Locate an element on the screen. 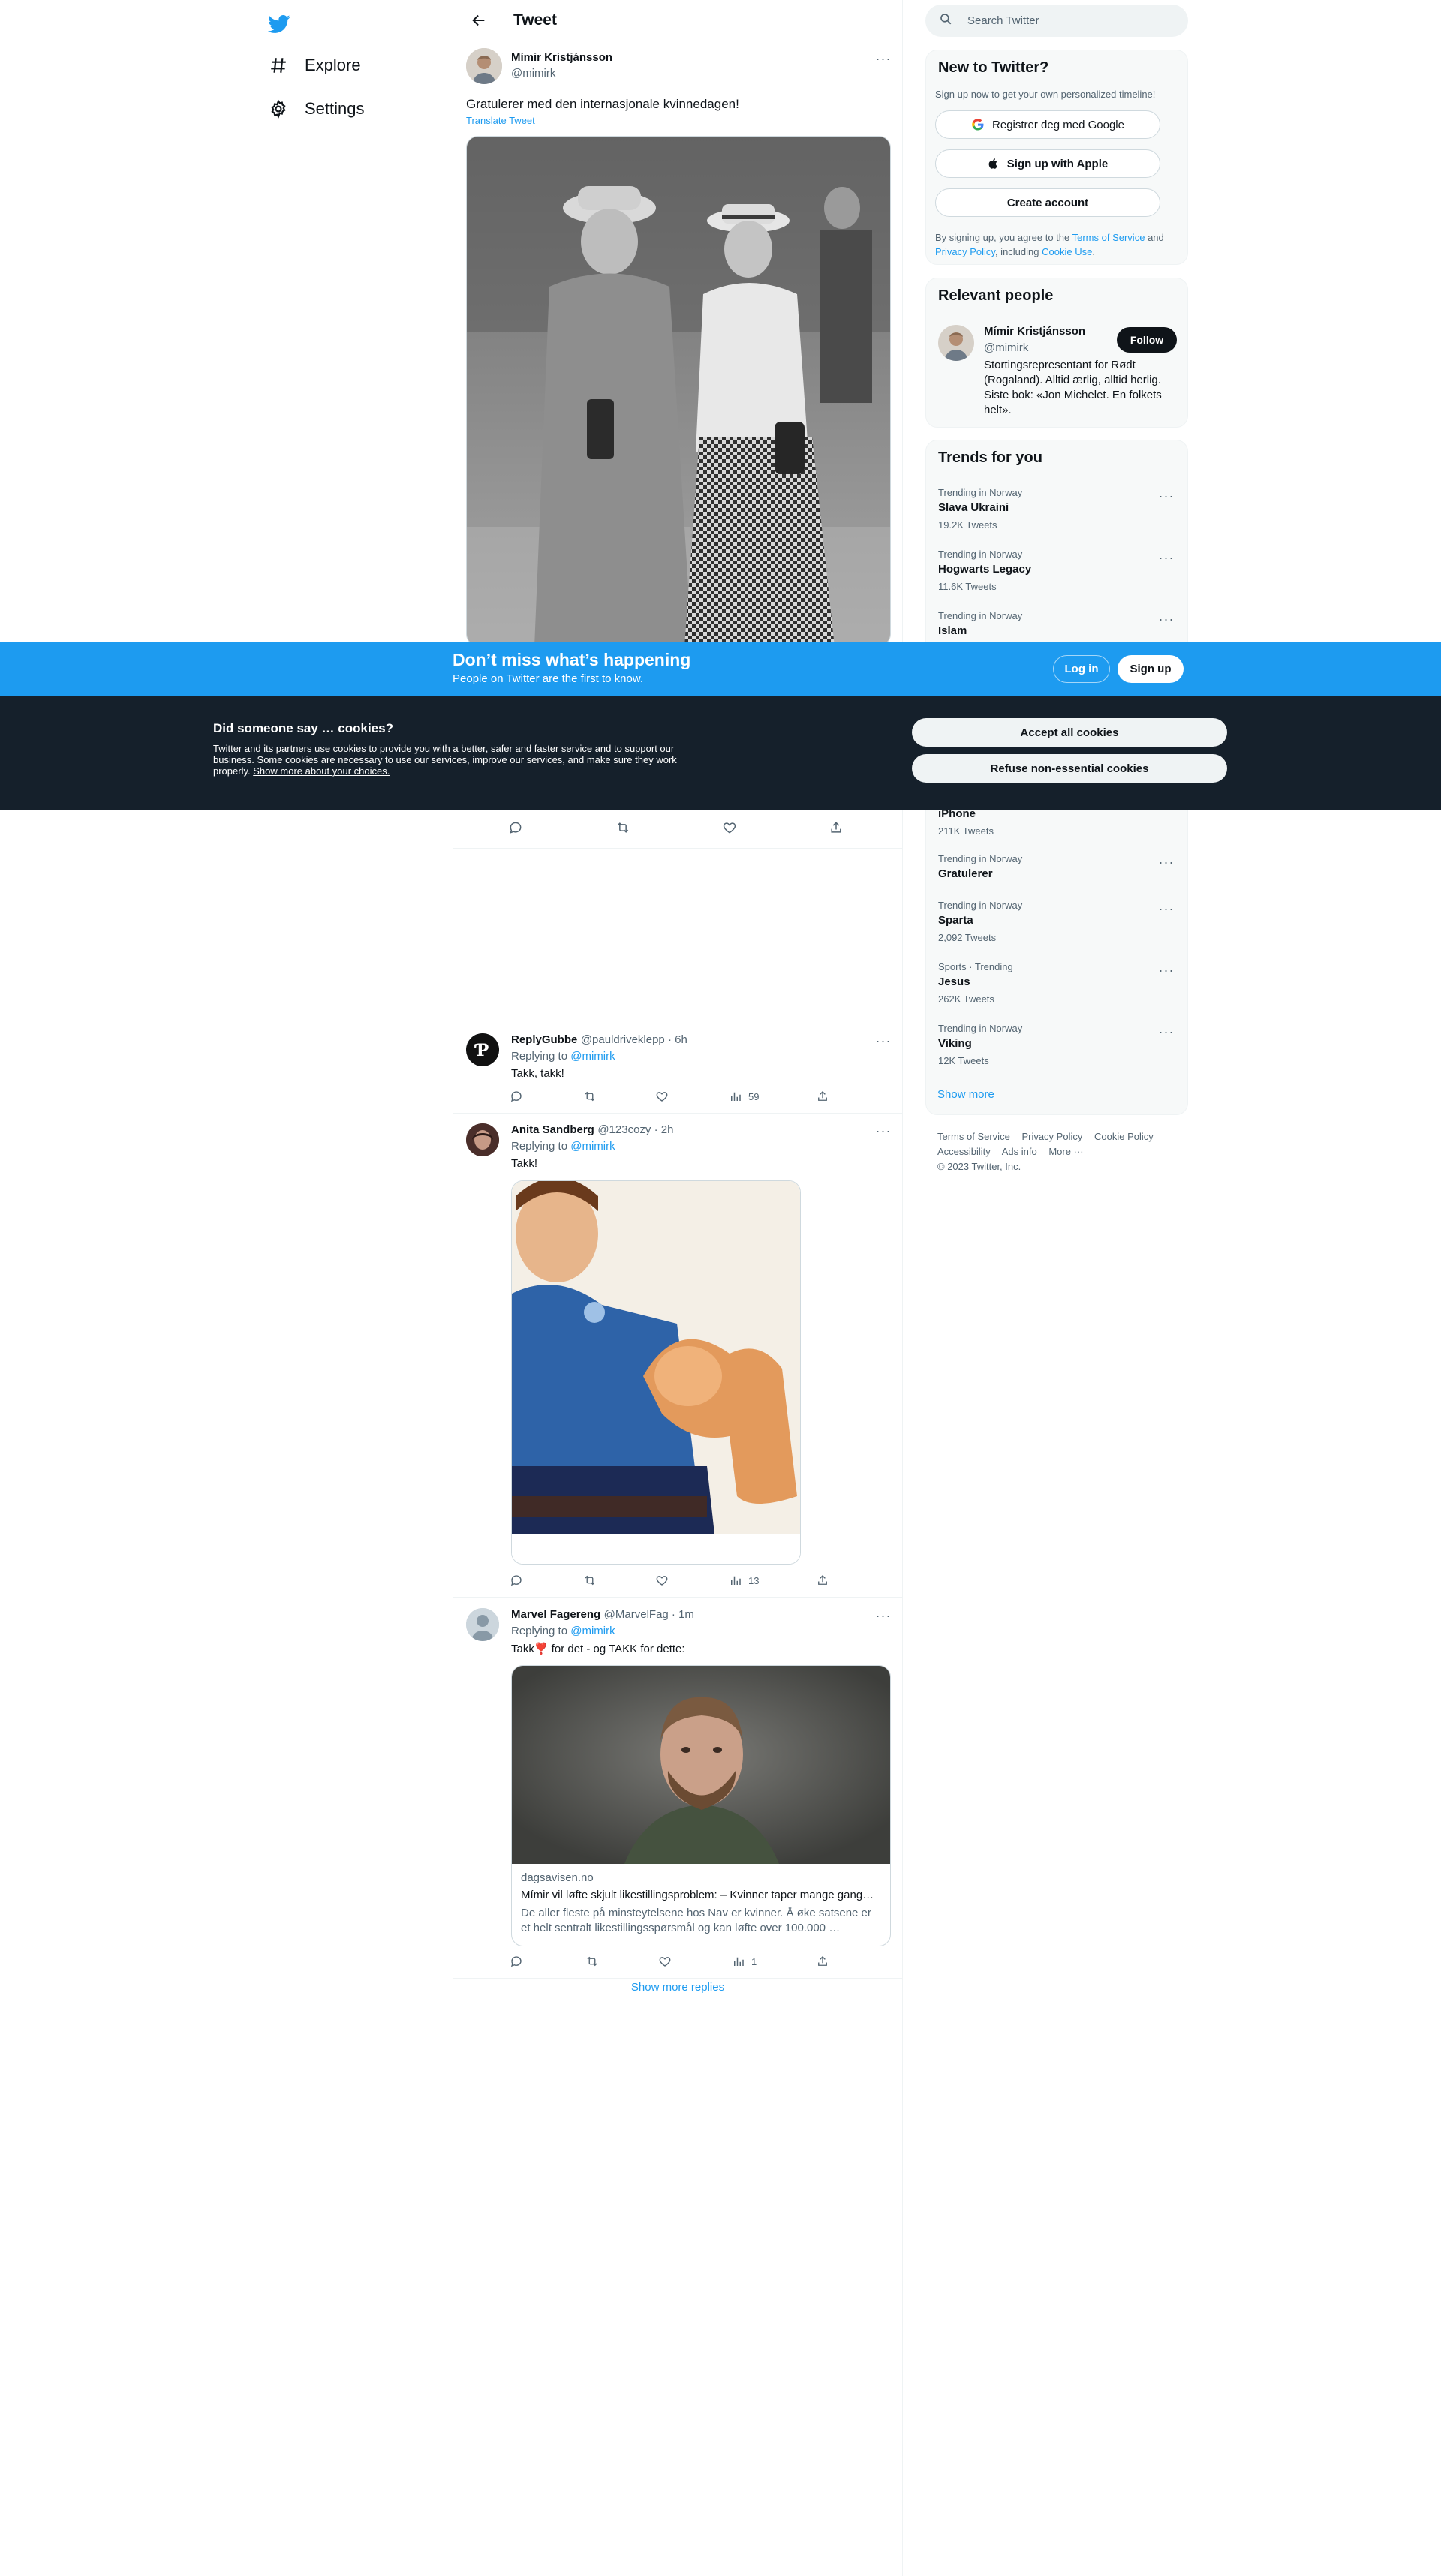 This screenshot has height=2576, width=1441. reply-author-meta: @pauldriveklepp · 6h is located at coordinates (634, 1039).